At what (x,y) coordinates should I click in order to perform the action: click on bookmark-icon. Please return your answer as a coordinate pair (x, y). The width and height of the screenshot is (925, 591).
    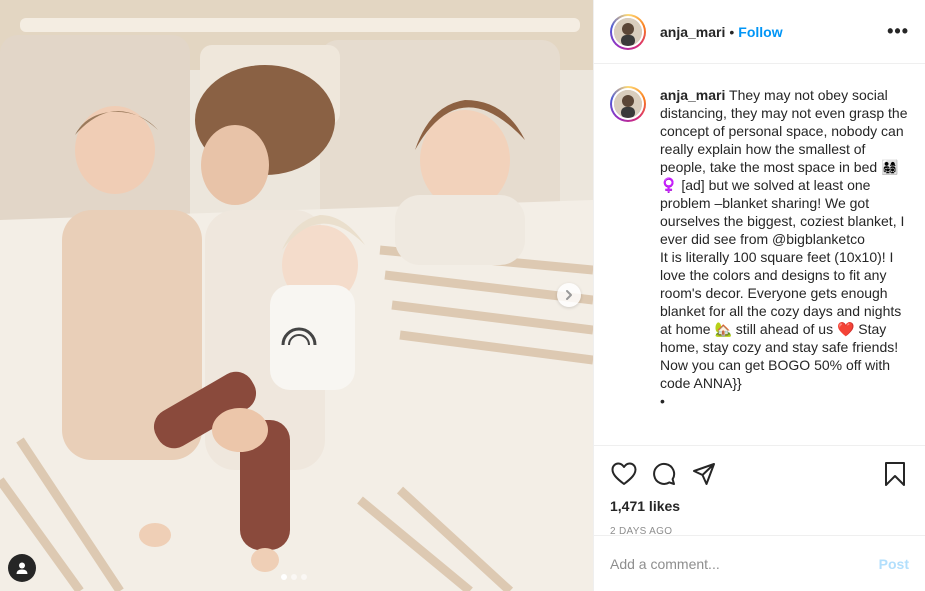
    Looking at the image, I should click on (895, 474).